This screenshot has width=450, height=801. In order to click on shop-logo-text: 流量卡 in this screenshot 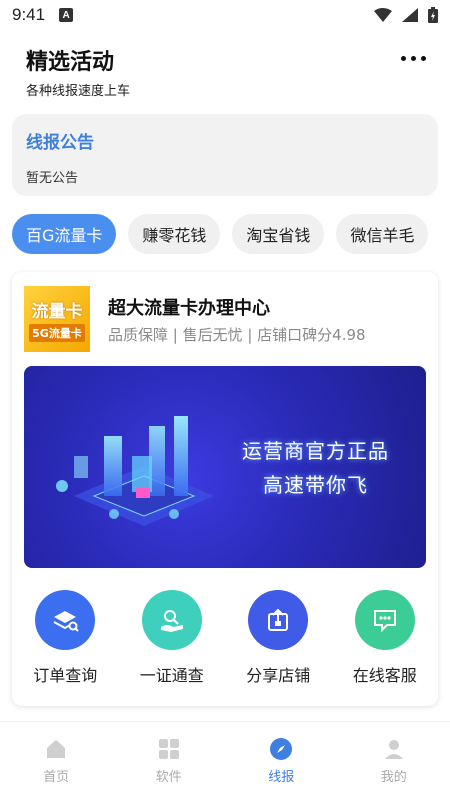, I will do `click(57, 311)`.